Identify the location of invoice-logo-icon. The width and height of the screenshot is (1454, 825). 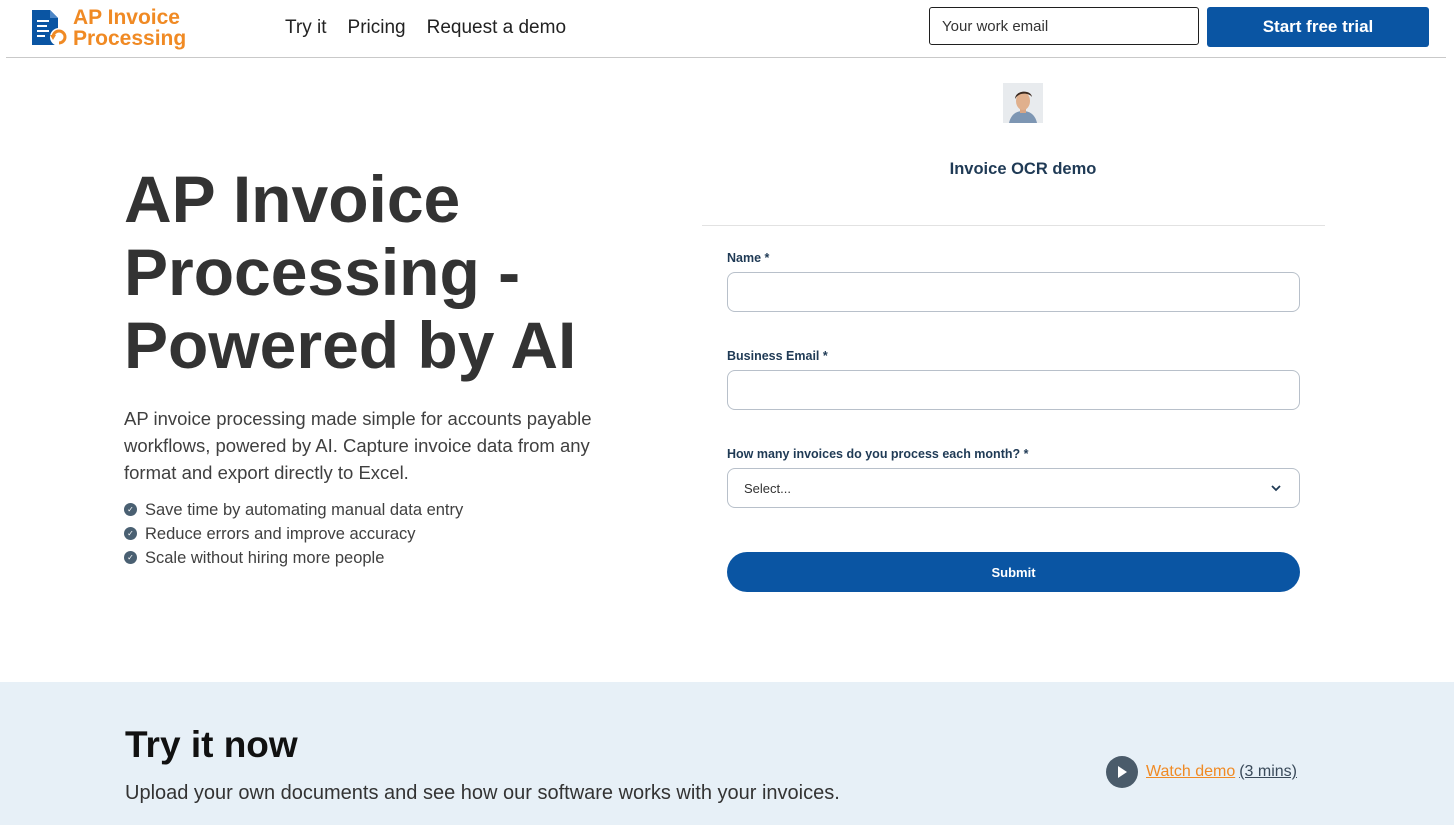
(50, 28).